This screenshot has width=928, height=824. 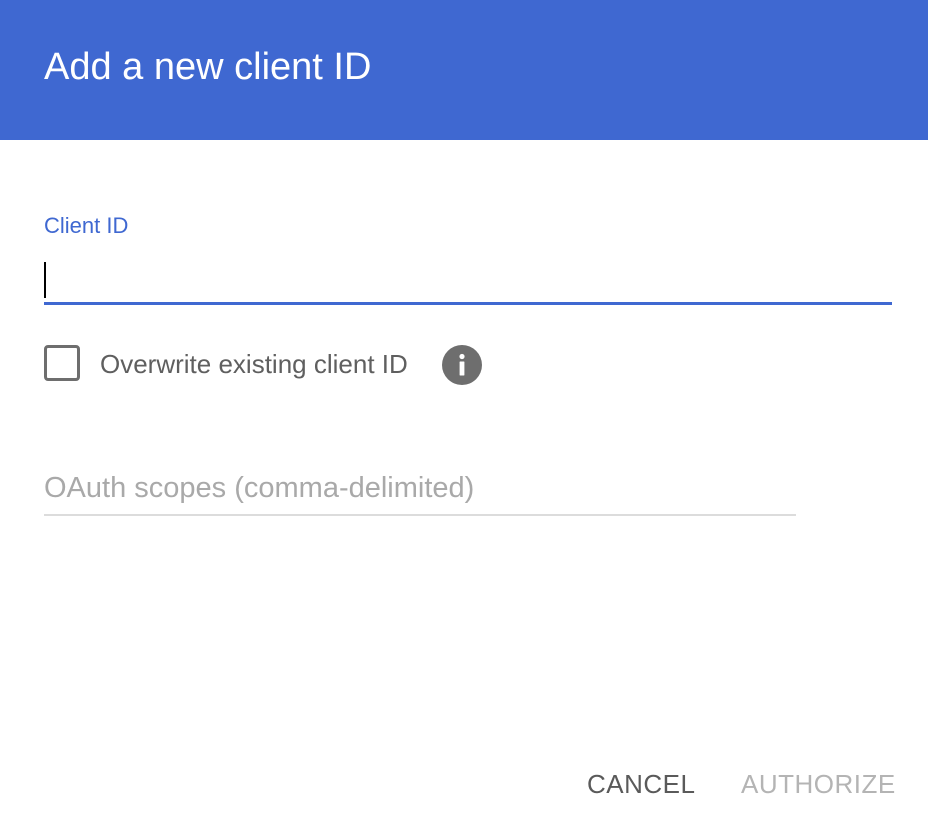 What do you see at coordinates (45, 280) in the screenshot?
I see `text-caret` at bounding box center [45, 280].